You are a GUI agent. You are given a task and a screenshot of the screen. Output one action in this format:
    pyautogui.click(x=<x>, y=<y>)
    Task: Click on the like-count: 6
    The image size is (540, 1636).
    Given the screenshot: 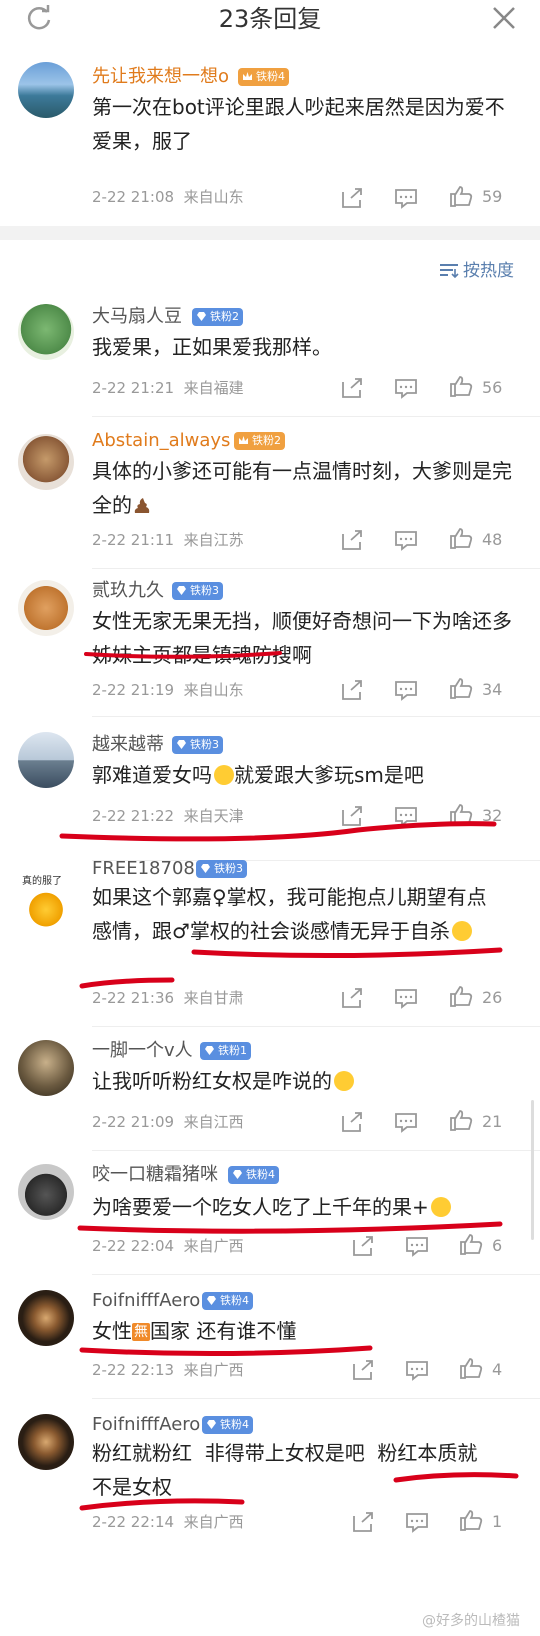 What is the action you would take?
    pyautogui.click(x=497, y=1245)
    